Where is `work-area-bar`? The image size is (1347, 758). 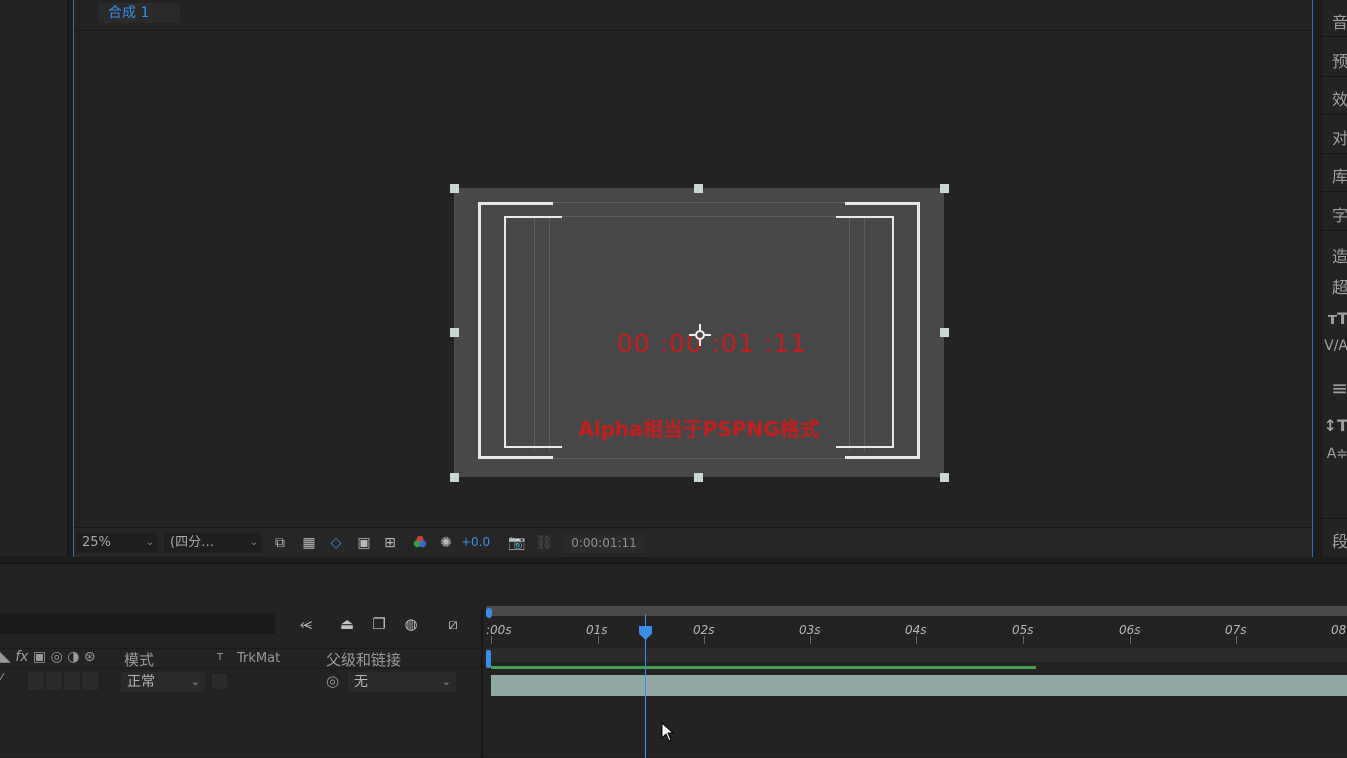 work-area-bar is located at coordinates (916, 611).